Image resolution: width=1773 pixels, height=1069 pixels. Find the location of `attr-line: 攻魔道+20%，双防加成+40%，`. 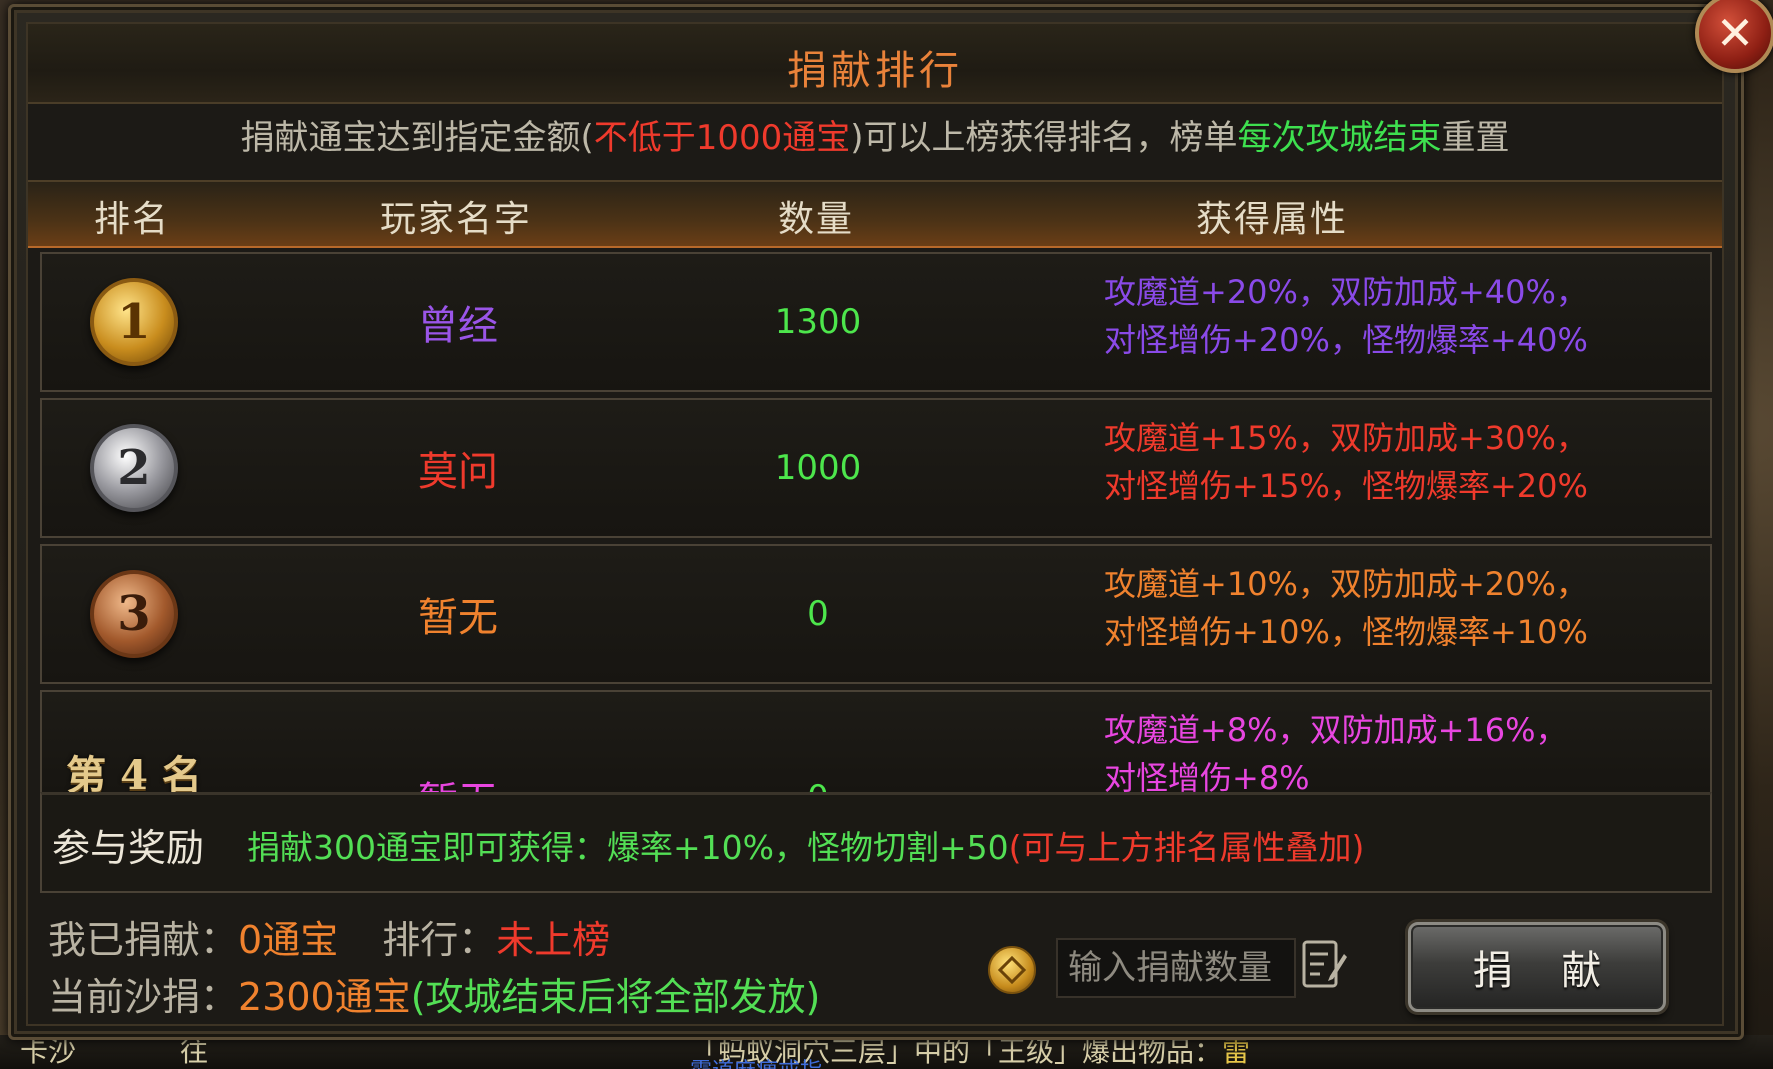

attr-line: 攻魔道+20%，双防加成+40%， is located at coordinates (1346, 292).